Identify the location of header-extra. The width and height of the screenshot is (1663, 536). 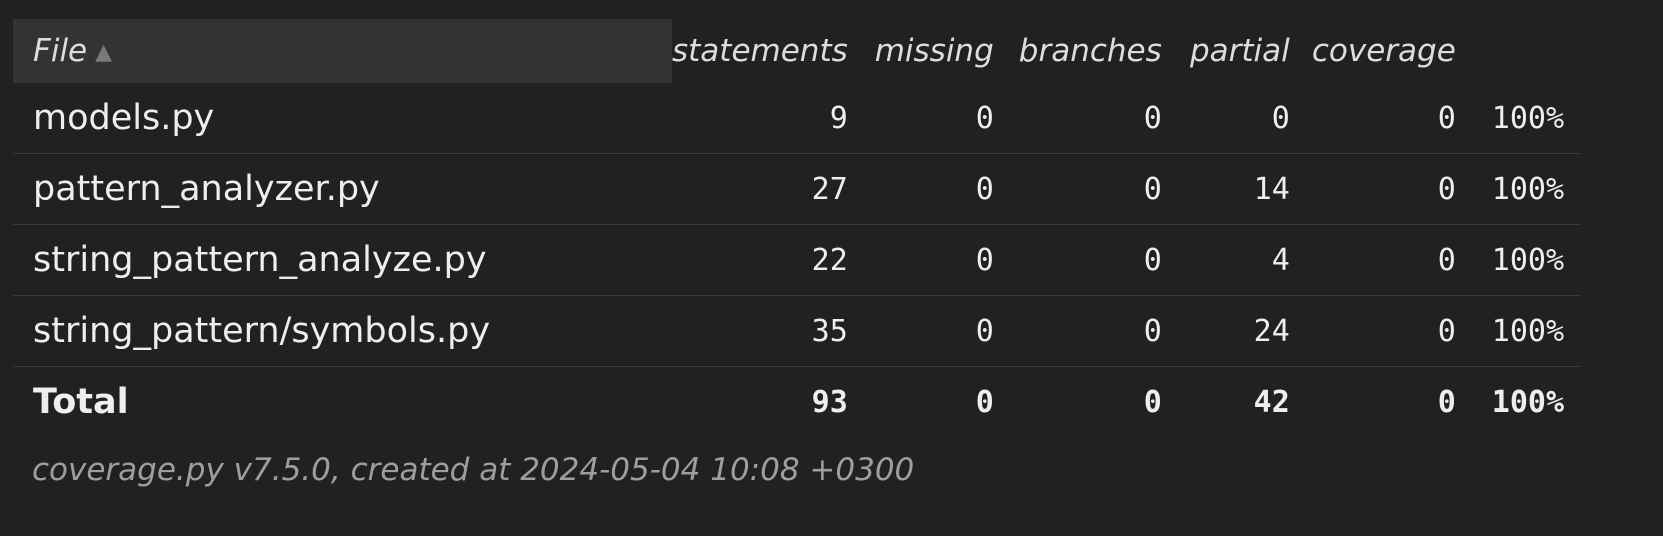
(1527, 51).